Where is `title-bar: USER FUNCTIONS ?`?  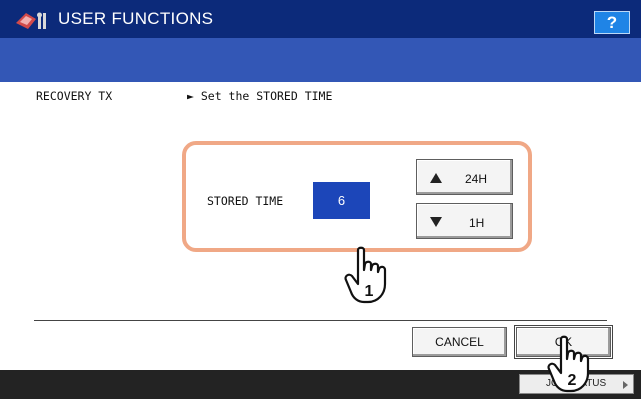 title-bar: USER FUNCTIONS ? is located at coordinates (320, 19).